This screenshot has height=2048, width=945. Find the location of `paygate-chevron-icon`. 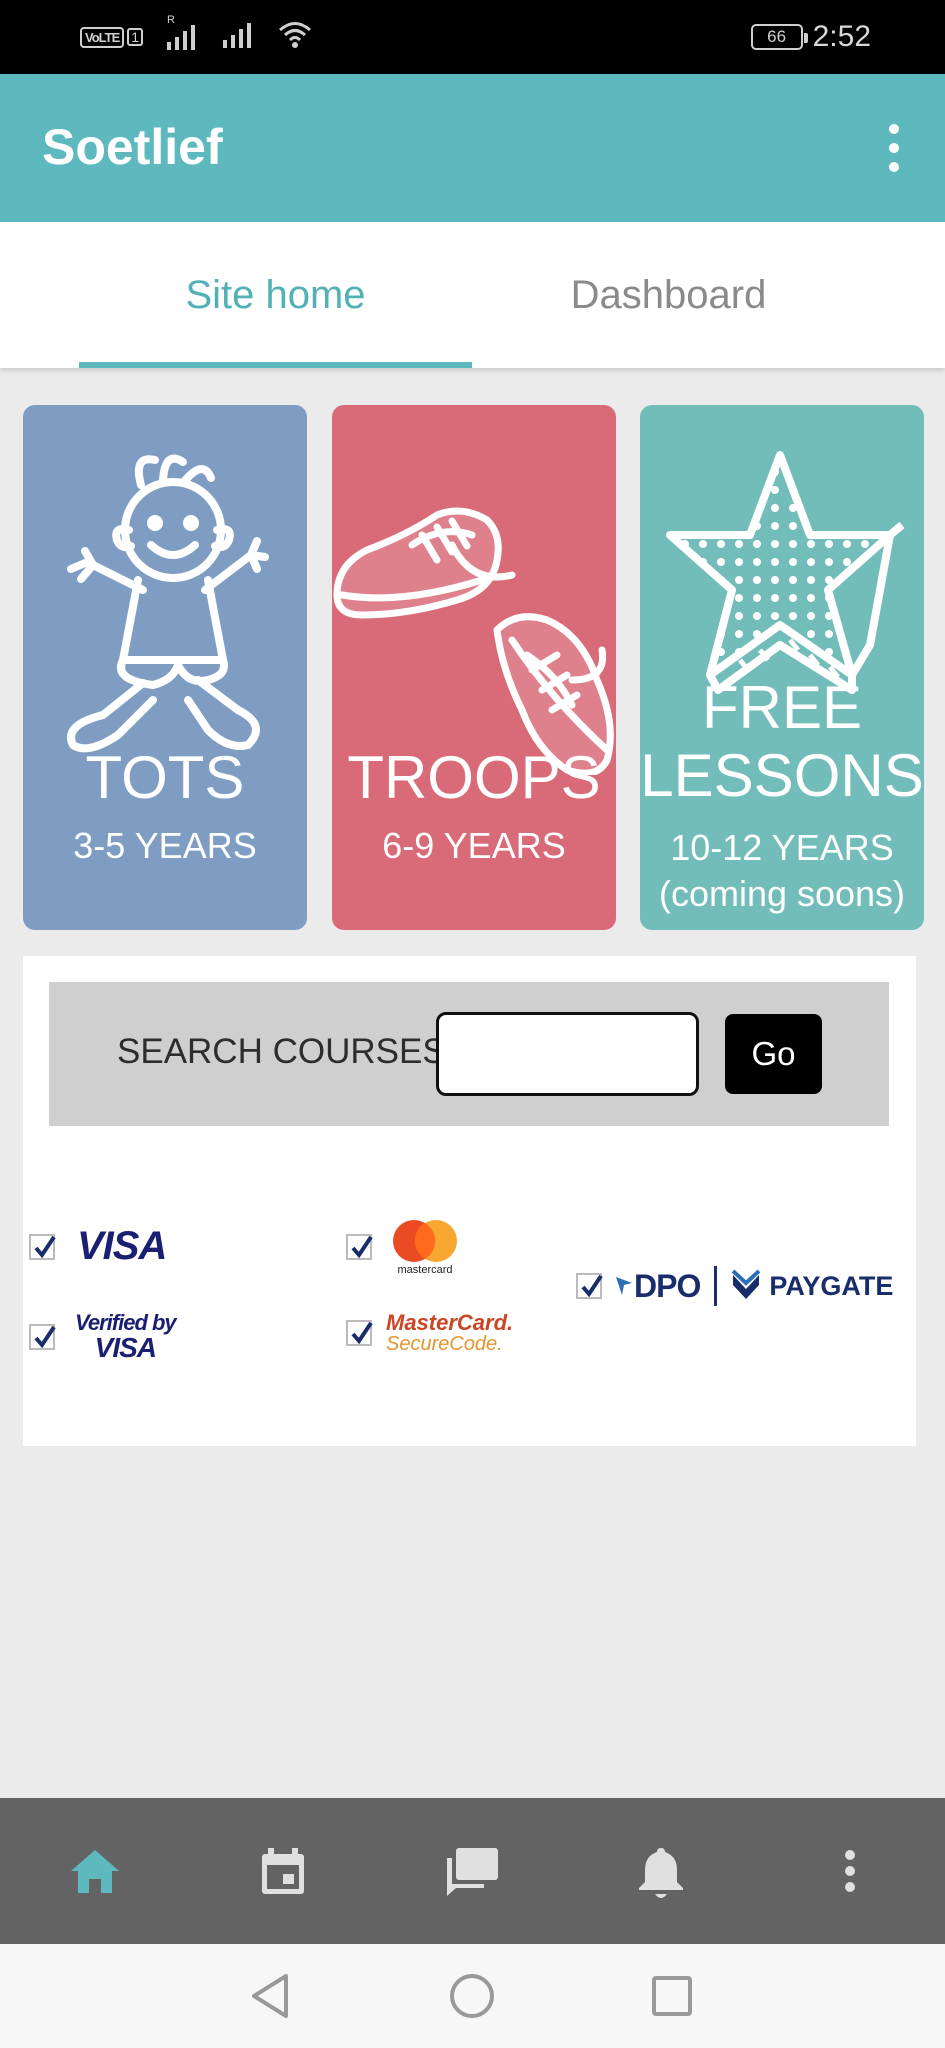

paygate-chevron-icon is located at coordinates (746, 1284).